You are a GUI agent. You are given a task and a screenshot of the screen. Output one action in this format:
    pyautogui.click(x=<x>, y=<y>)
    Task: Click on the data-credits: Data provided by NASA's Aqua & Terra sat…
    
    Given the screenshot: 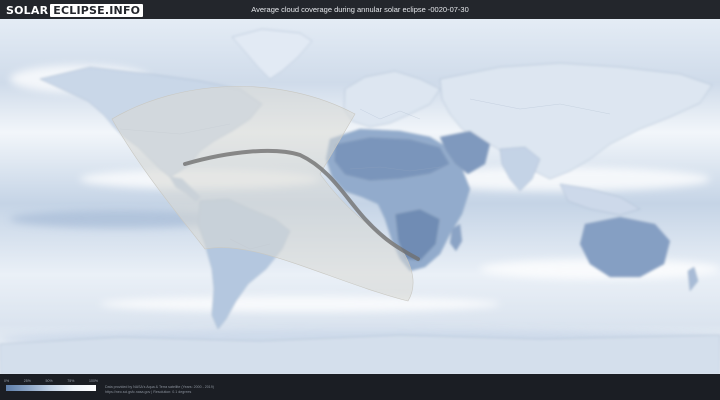 What is the action you would take?
    pyautogui.click(x=159, y=390)
    